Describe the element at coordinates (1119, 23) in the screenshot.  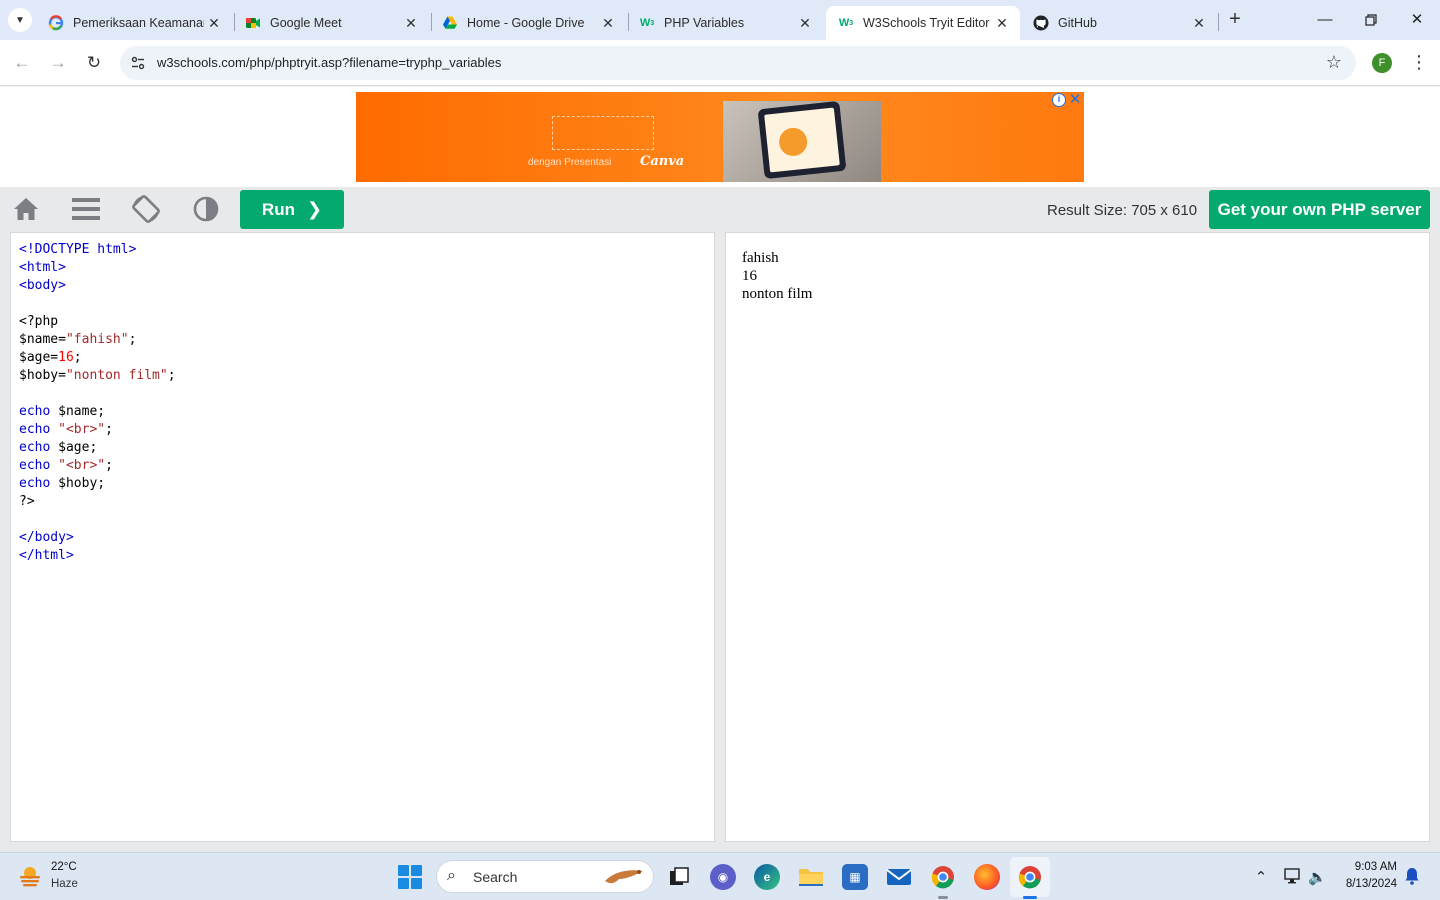
I see `tab-github: GitHub ✕` at that location.